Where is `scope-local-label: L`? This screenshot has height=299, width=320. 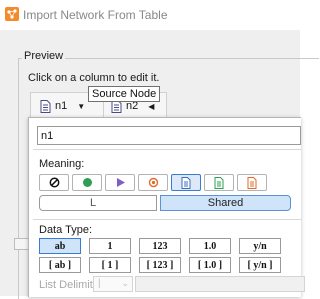
scope-local-label: L is located at coordinates (93, 203).